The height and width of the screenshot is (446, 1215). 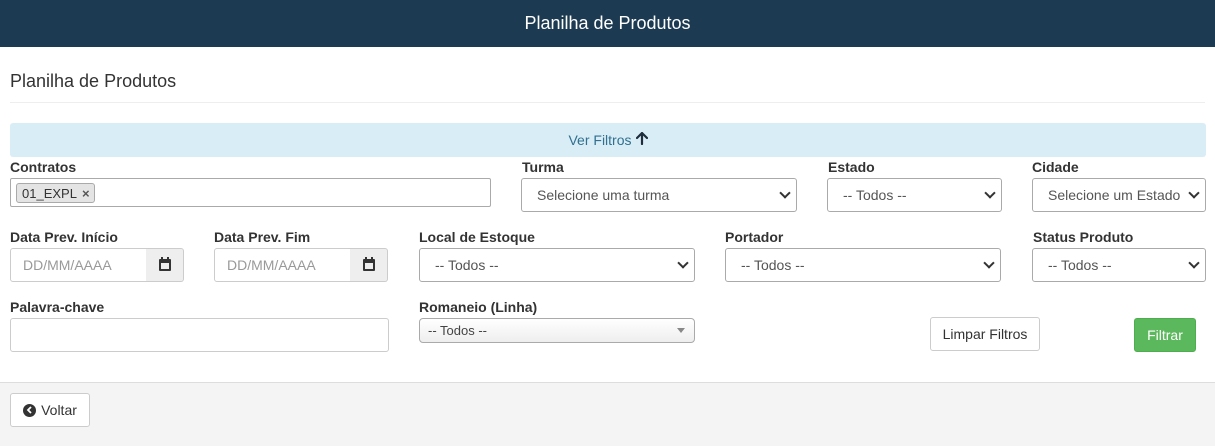 I want to click on data-fim-calendar-button, so click(x=369, y=265).